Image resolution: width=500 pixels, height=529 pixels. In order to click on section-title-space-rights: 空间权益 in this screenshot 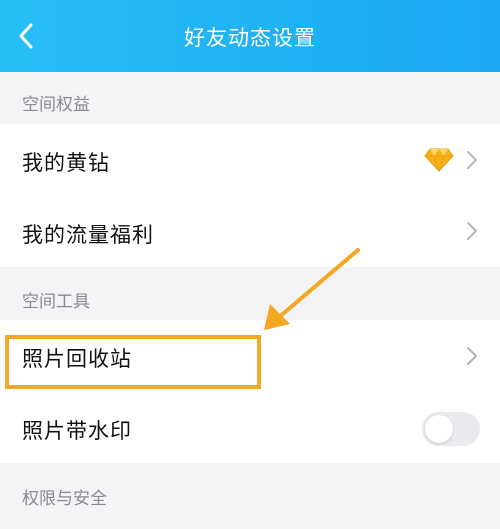, I will do `click(56, 105)`.